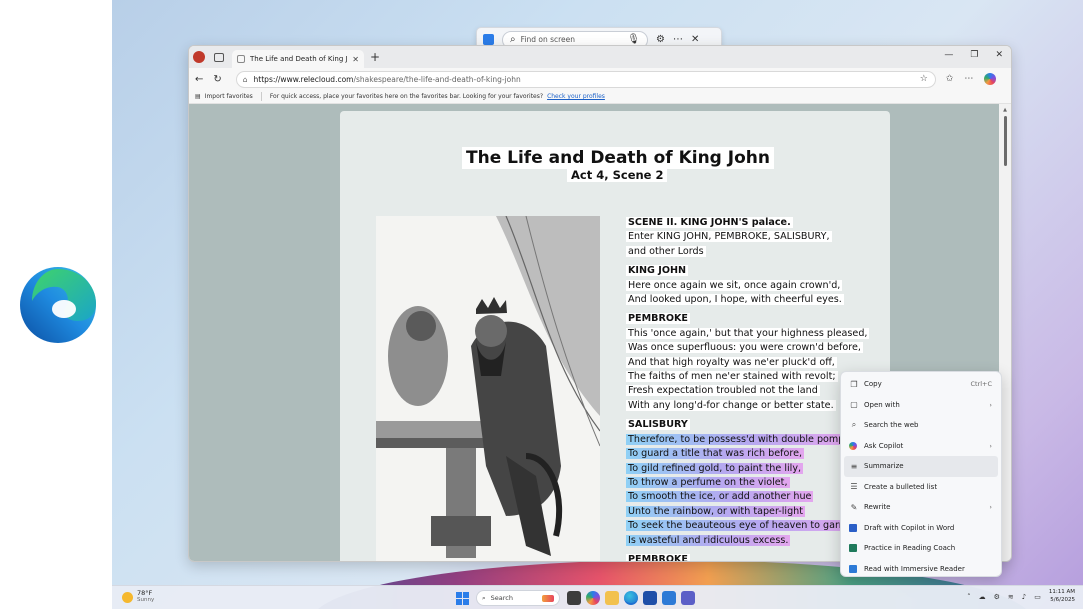 This screenshot has height=609, width=1083. I want to click on weather-widget: 78°F Sunny, so click(138, 597).